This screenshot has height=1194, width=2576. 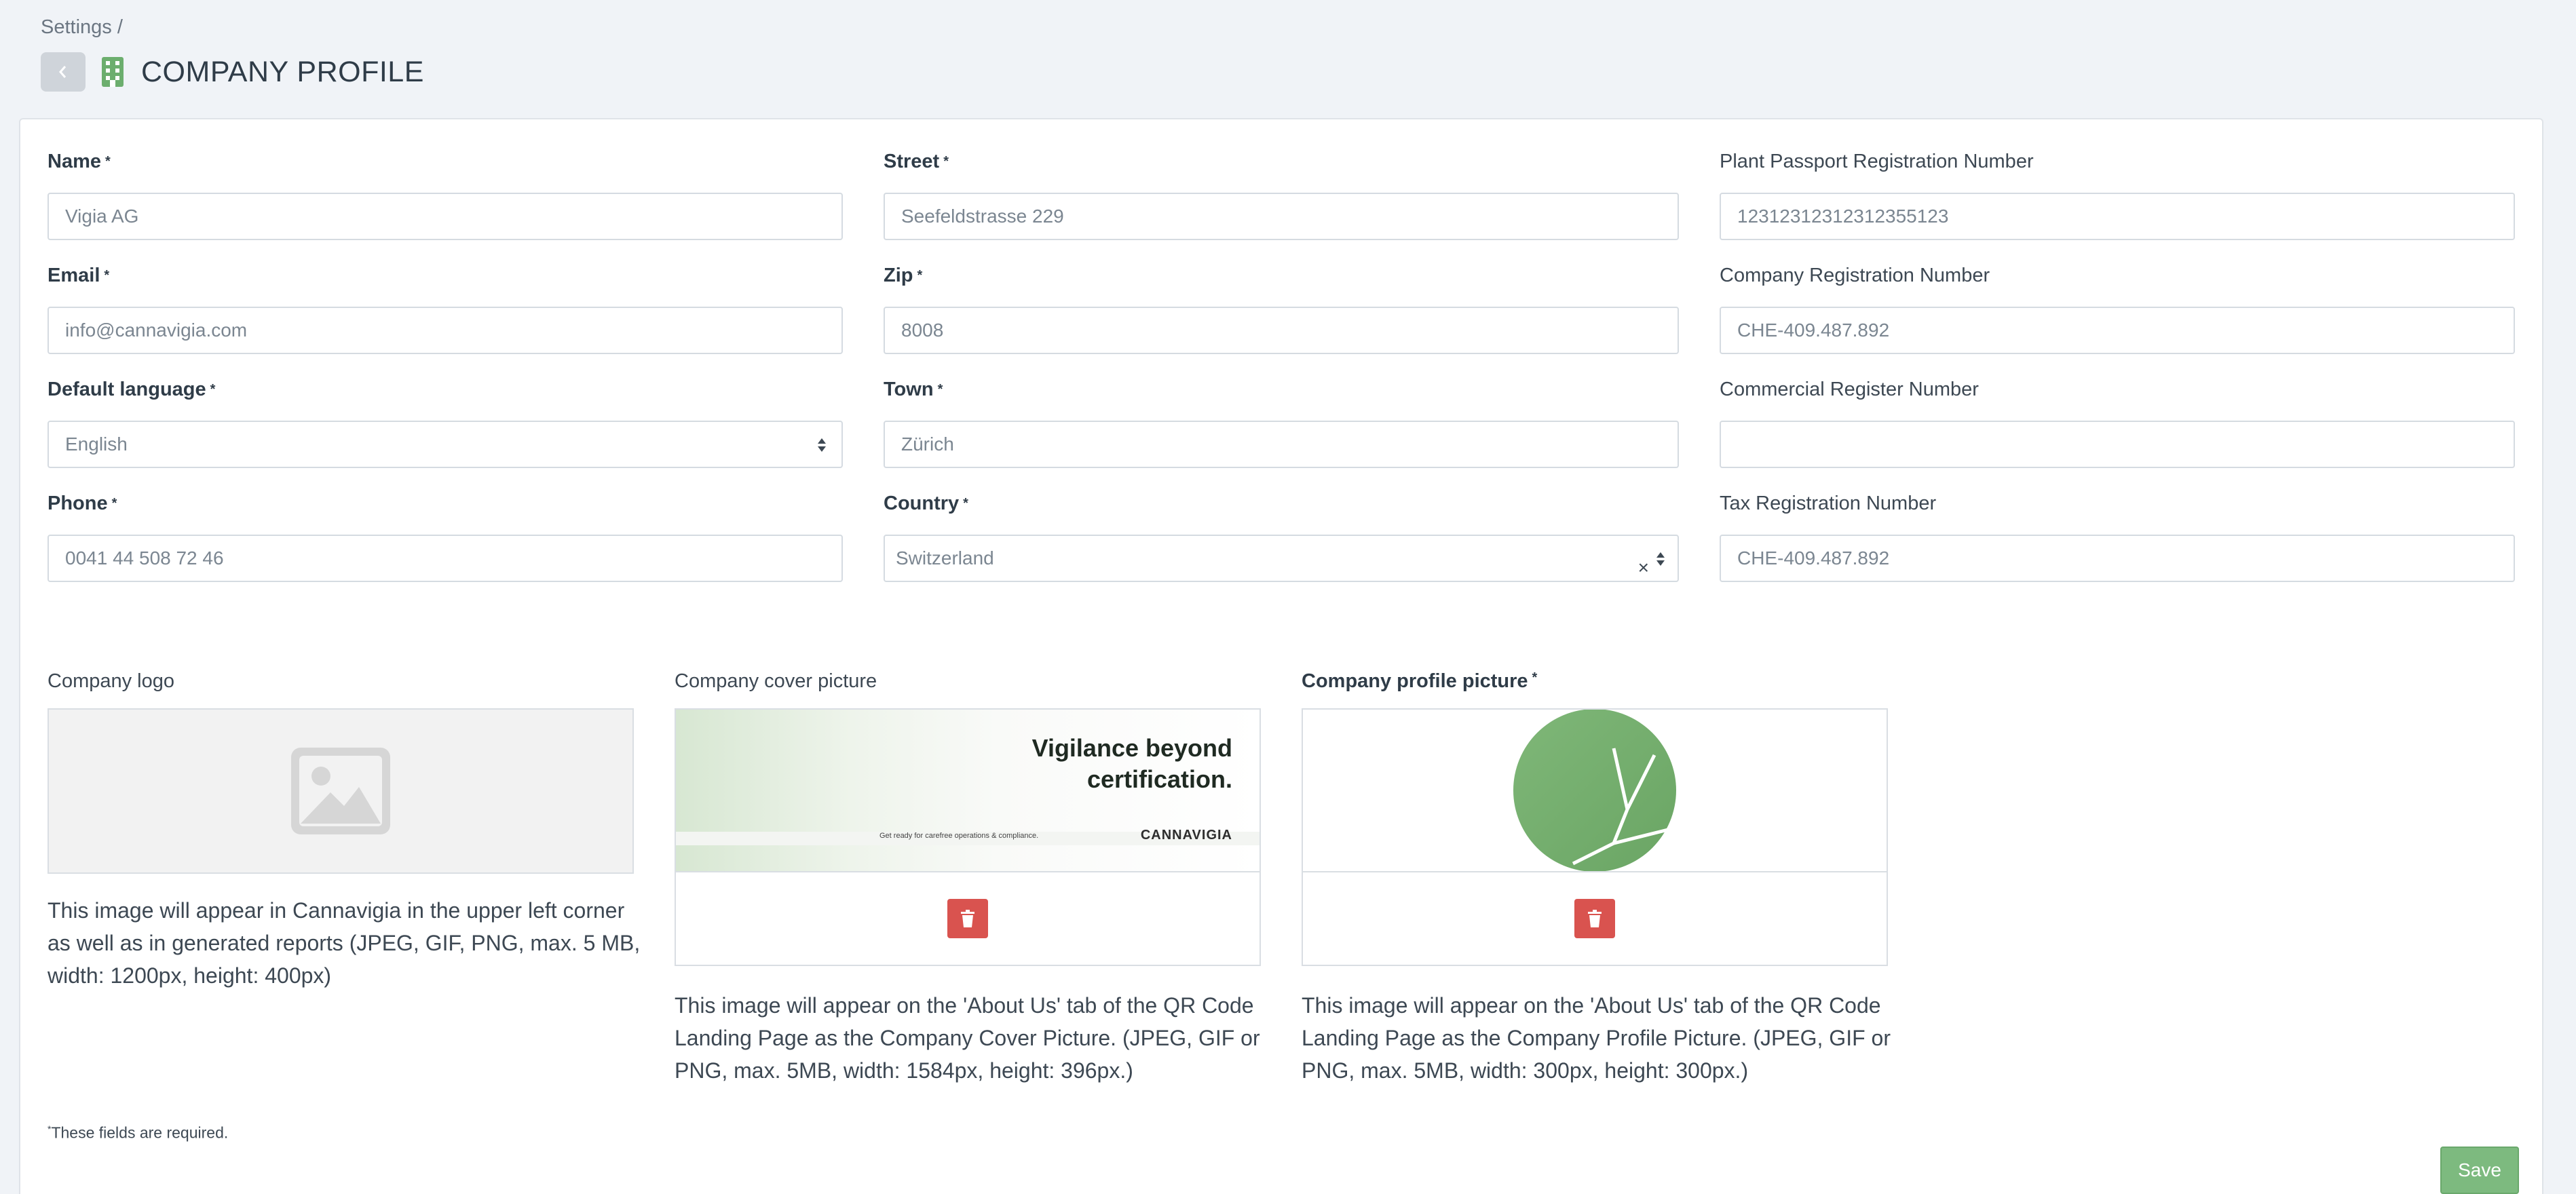 I want to click on profile-image, so click(x=1595, y=791).